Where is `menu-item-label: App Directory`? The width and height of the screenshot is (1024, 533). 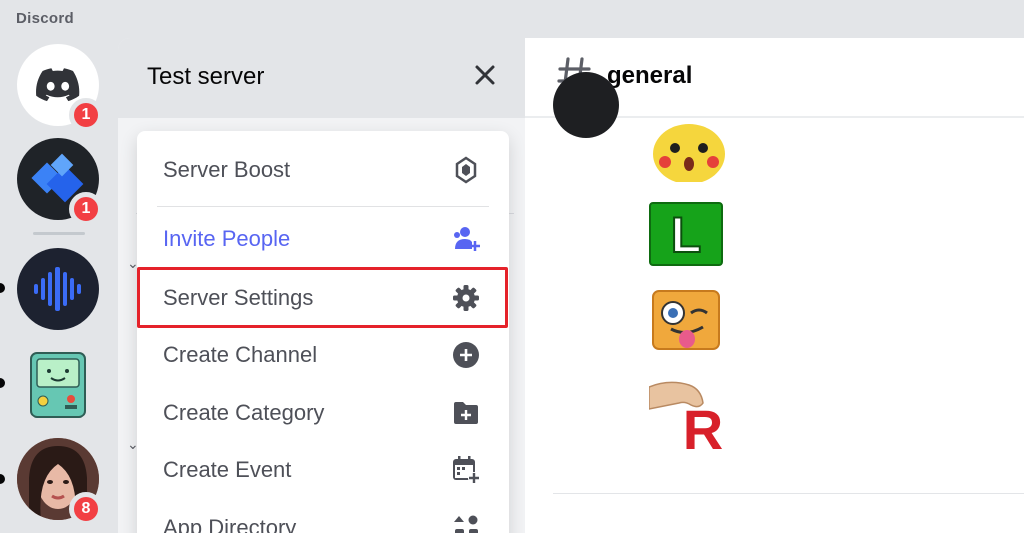
menu-item-label: App Directory is located at coordinates (230, 524).